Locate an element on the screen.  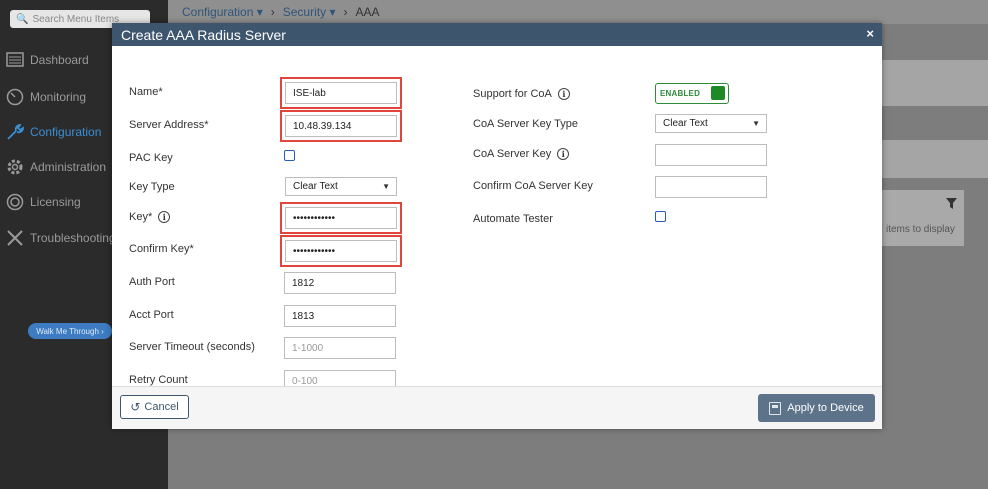
support-coa-toggle: ENABLED is located at coordinates (692, 93).